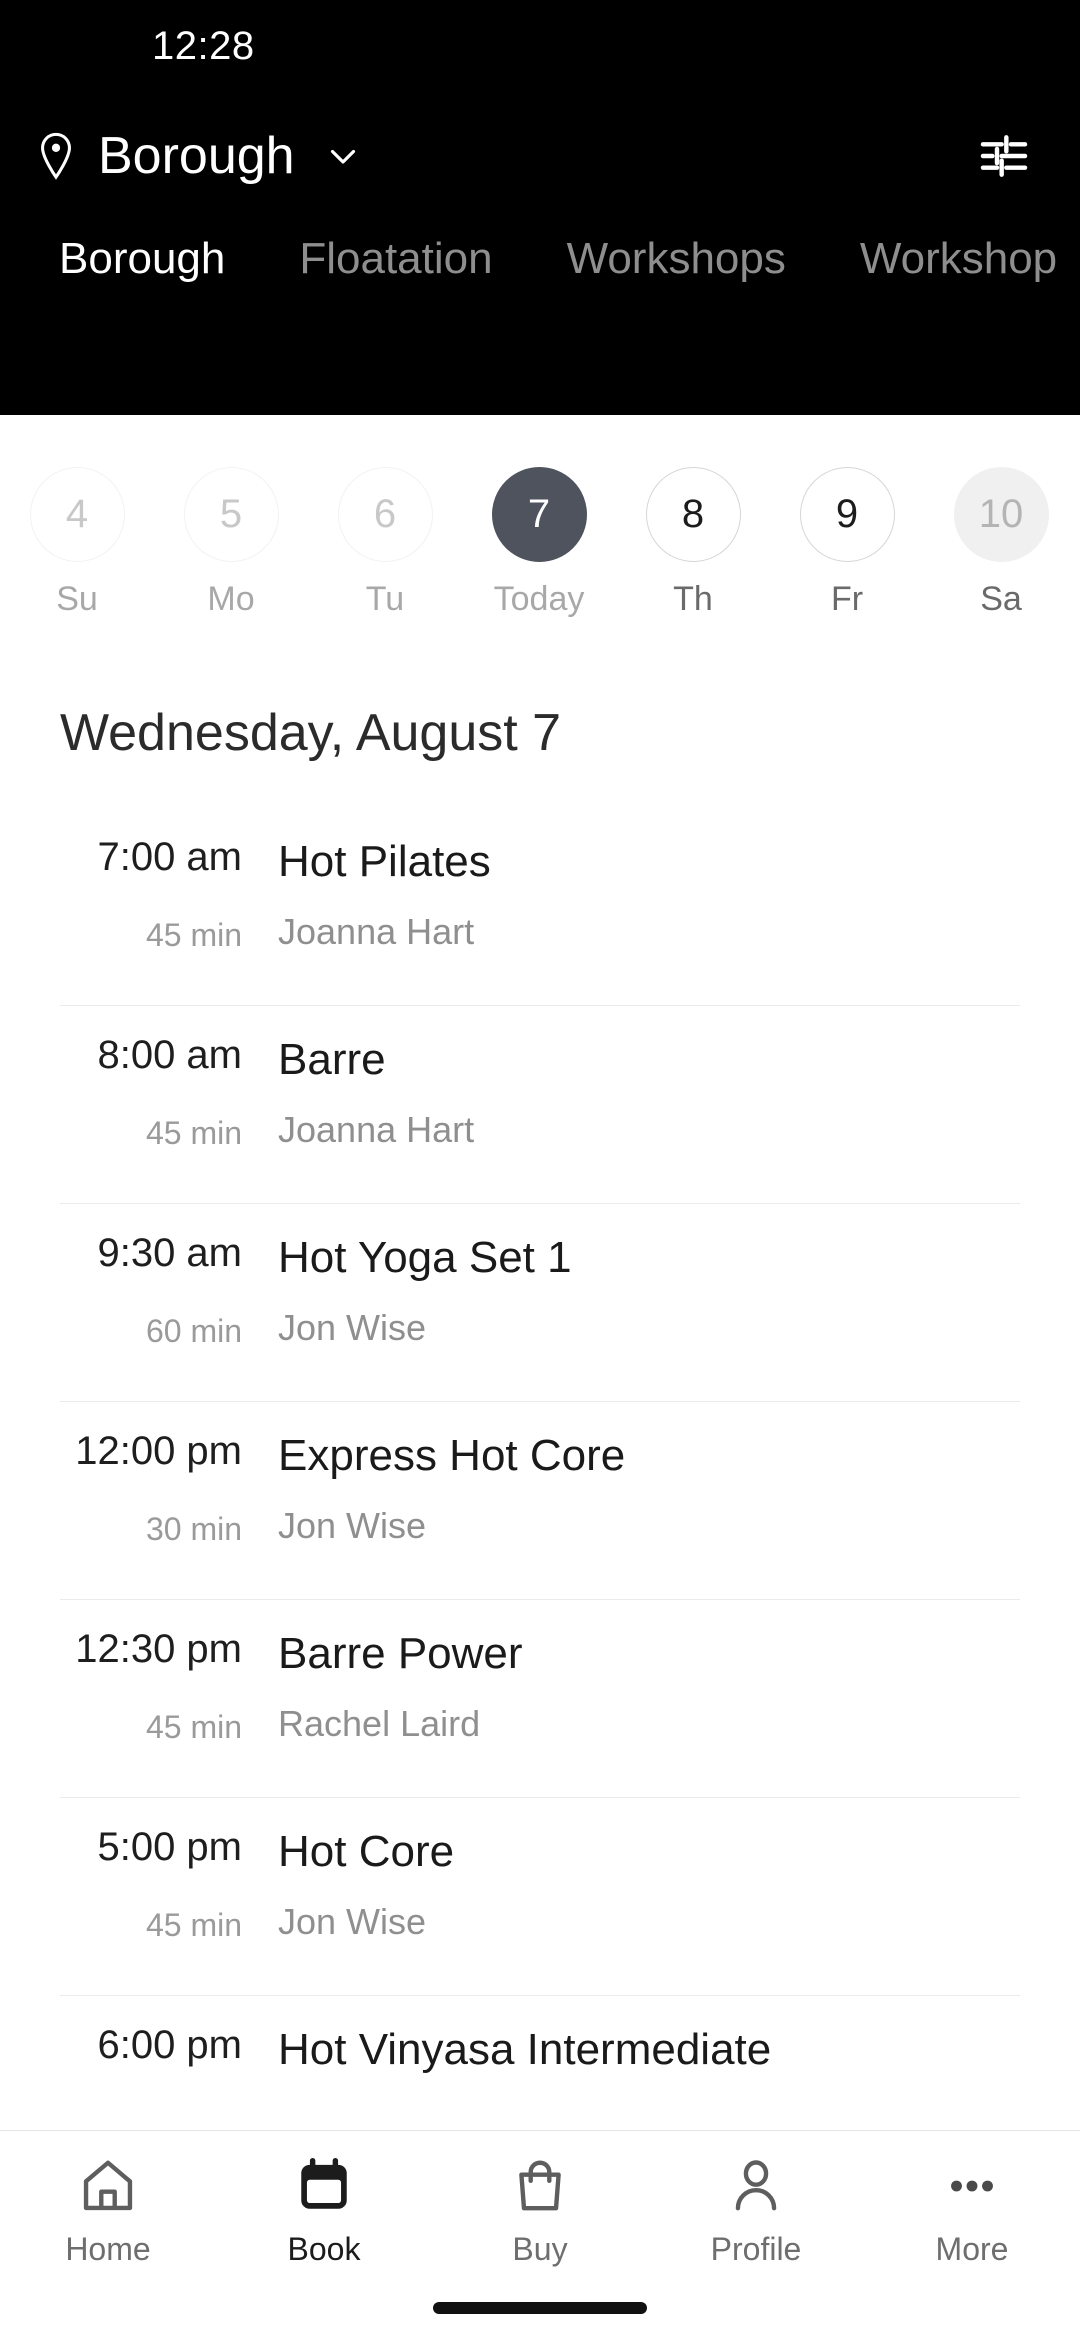 Image resolution: width=1080 pixels, height=2340 pixels. I want to click on nav-item-more: More, so click(972, 2211).